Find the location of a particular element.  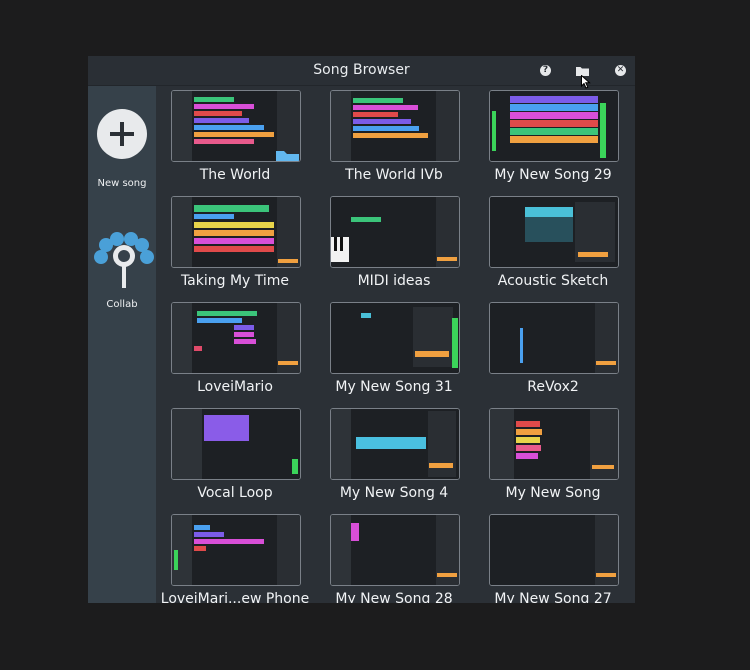

song-name: My New Song 4 is located at coordinates (394, 493).